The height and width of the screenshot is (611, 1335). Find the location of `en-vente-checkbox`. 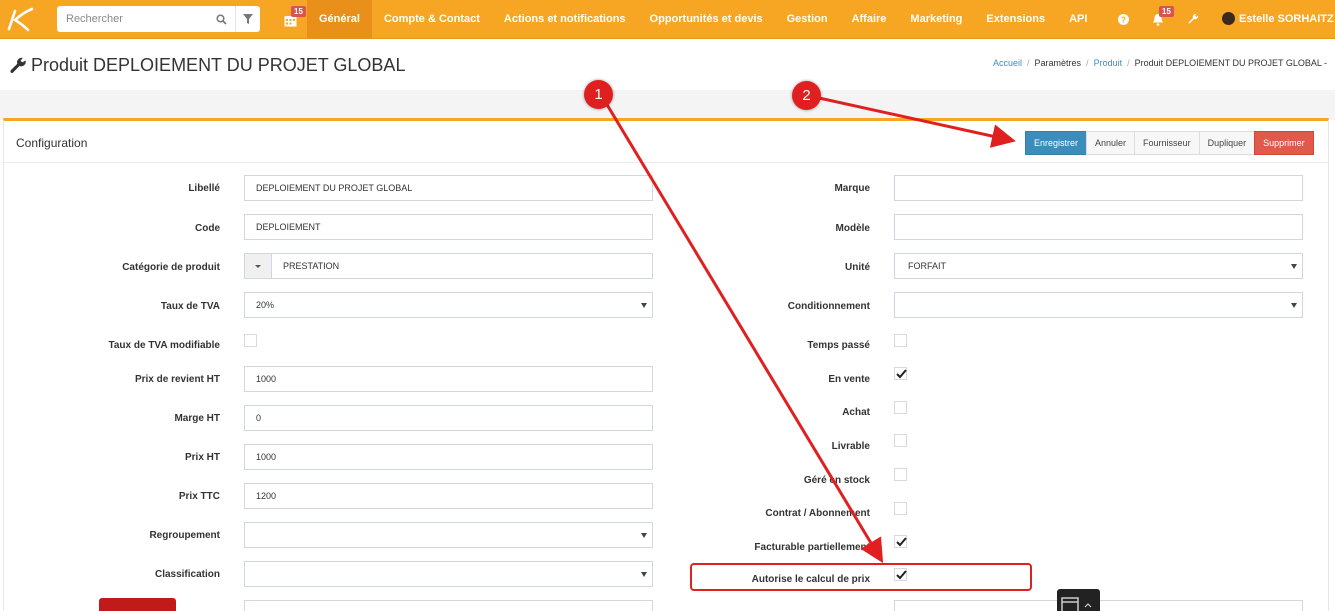

en-vente-checkbox is located at coordinates (900, 373).